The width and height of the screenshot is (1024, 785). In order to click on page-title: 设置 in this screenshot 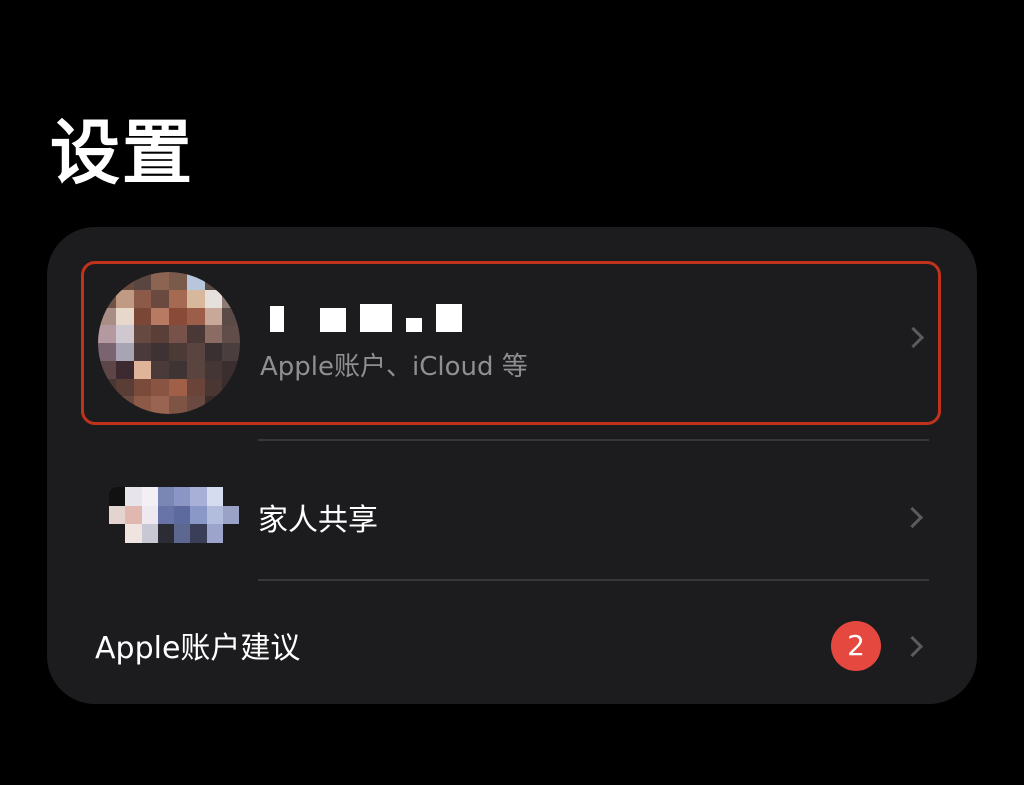, I will do `click(122, 153)`.